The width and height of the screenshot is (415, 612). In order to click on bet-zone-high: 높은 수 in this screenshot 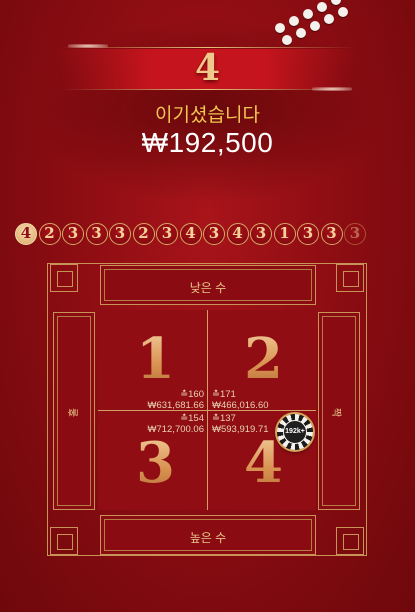, I will do `click(208, 535)`.